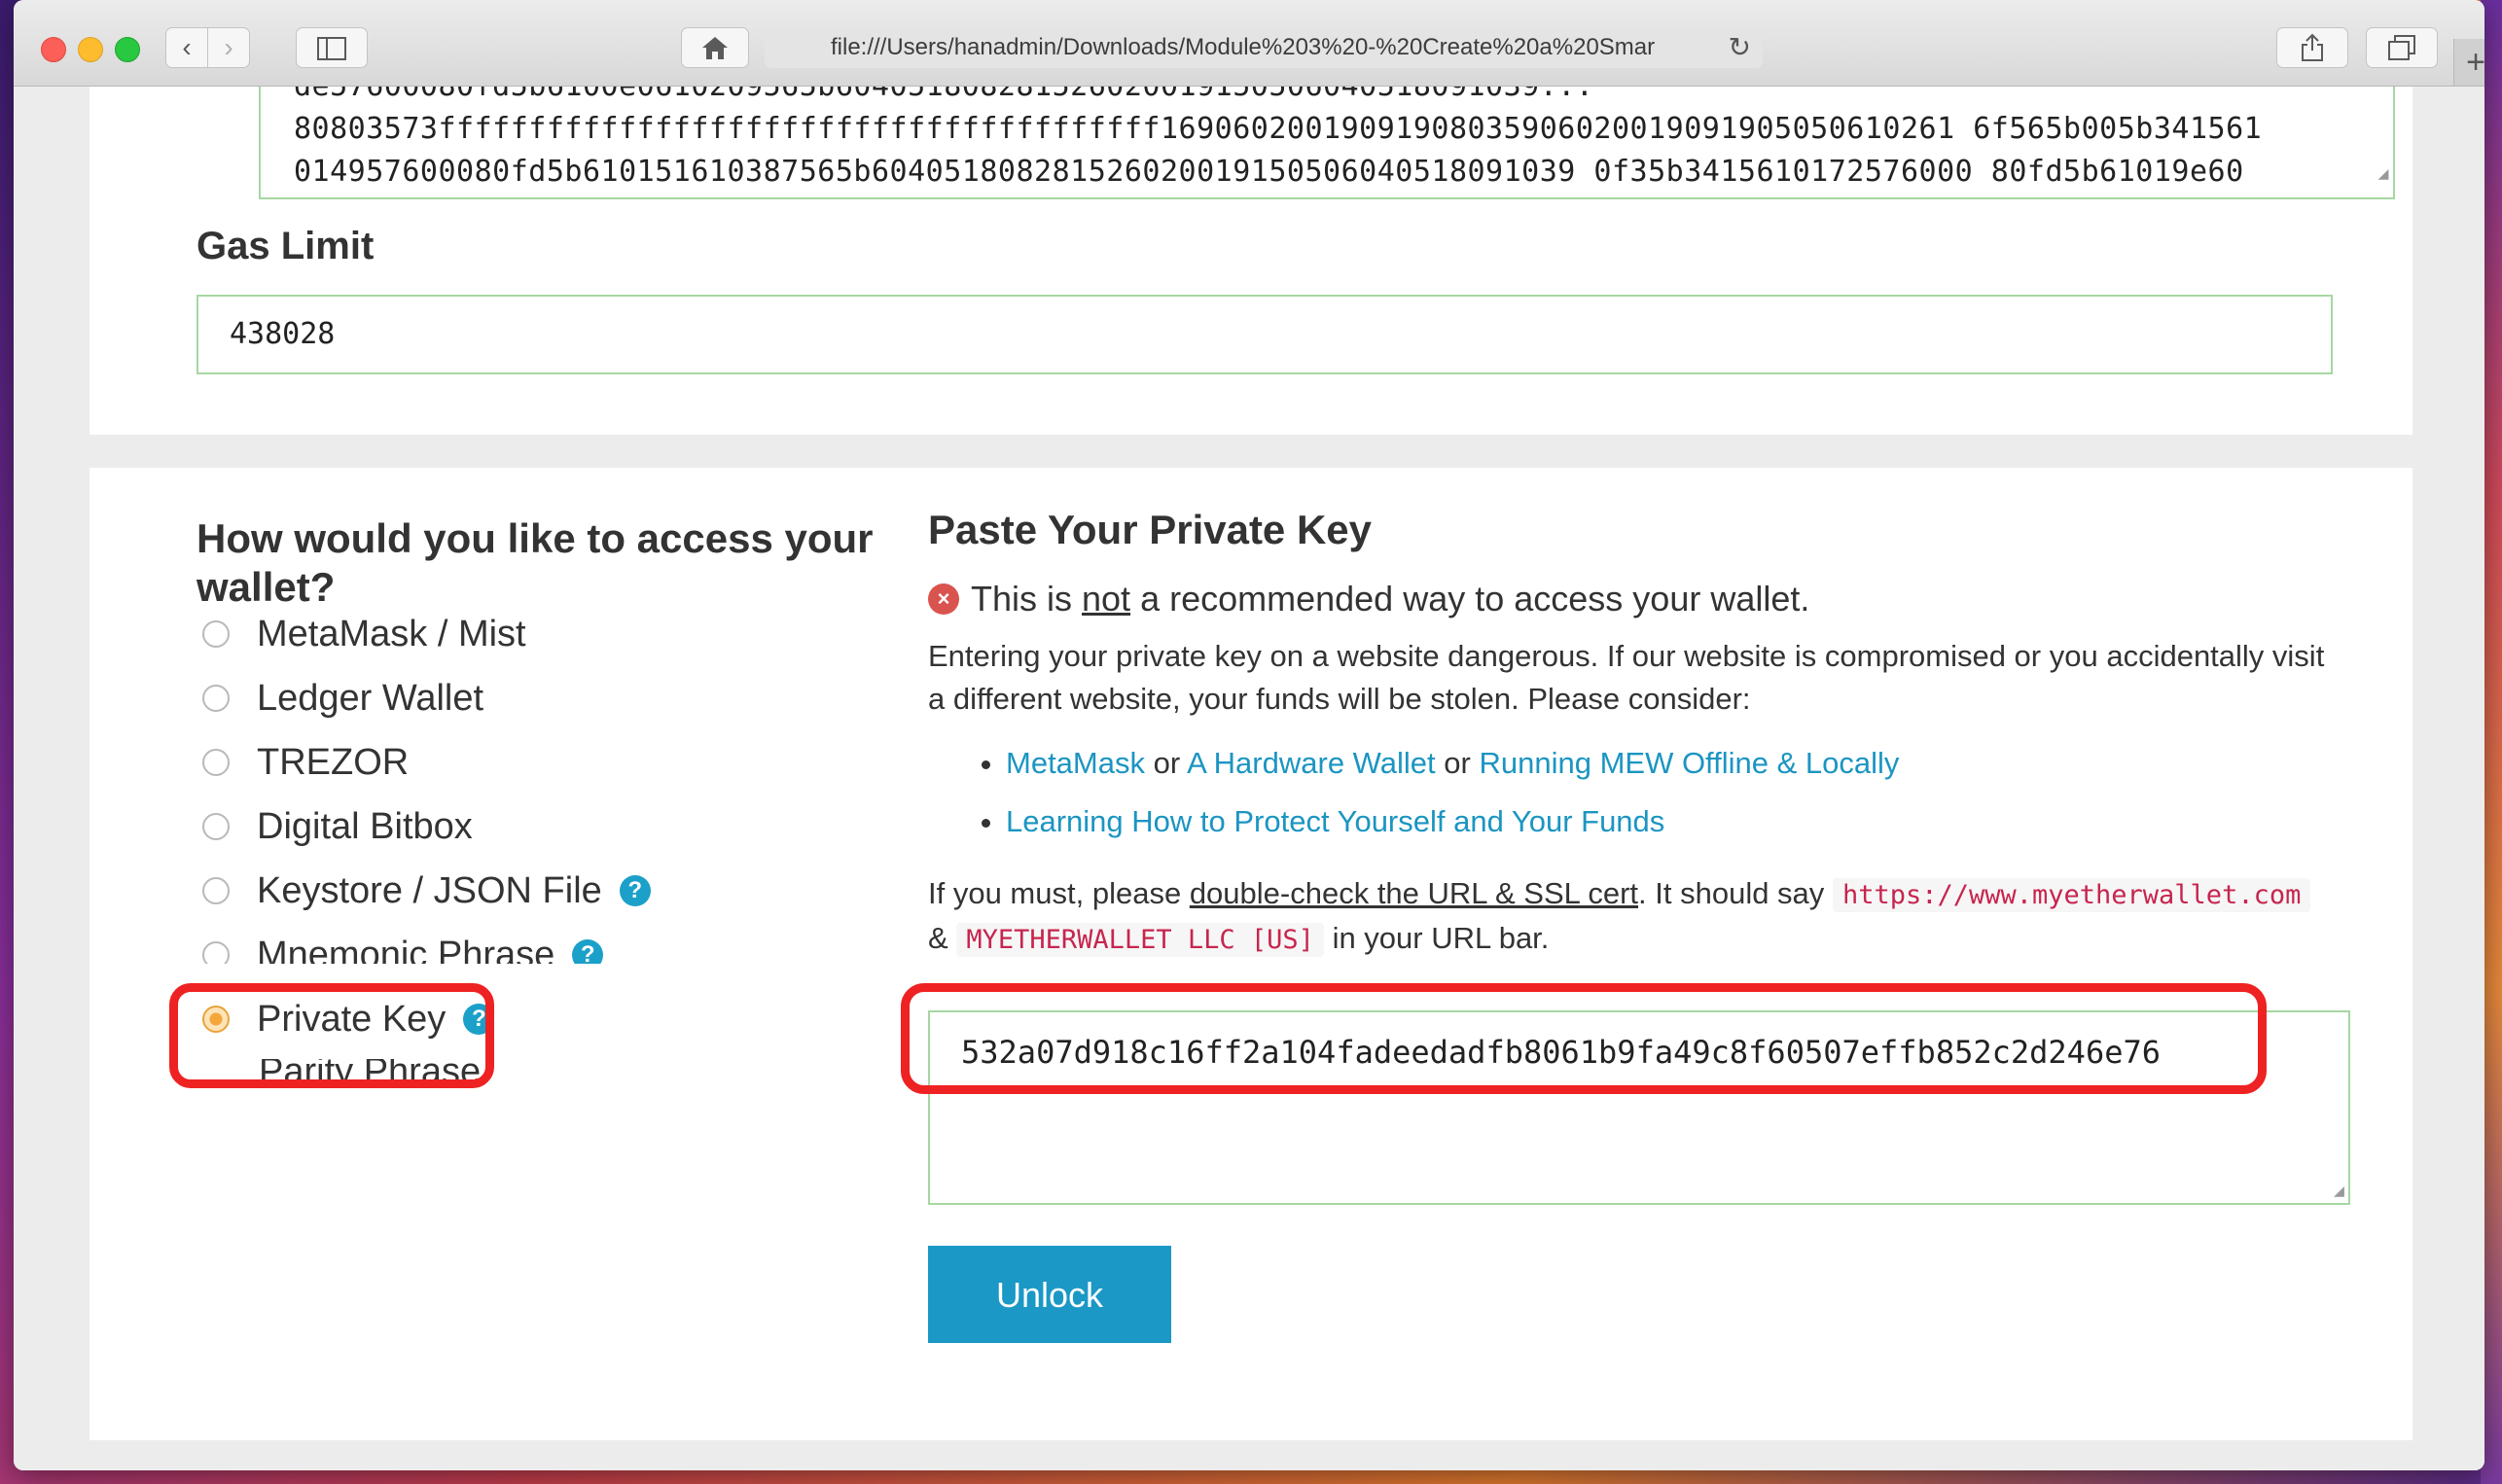  Describe the element at coordinates (1022, 599) in the screenshot. I see `warning-text-pre: This is` at that location.